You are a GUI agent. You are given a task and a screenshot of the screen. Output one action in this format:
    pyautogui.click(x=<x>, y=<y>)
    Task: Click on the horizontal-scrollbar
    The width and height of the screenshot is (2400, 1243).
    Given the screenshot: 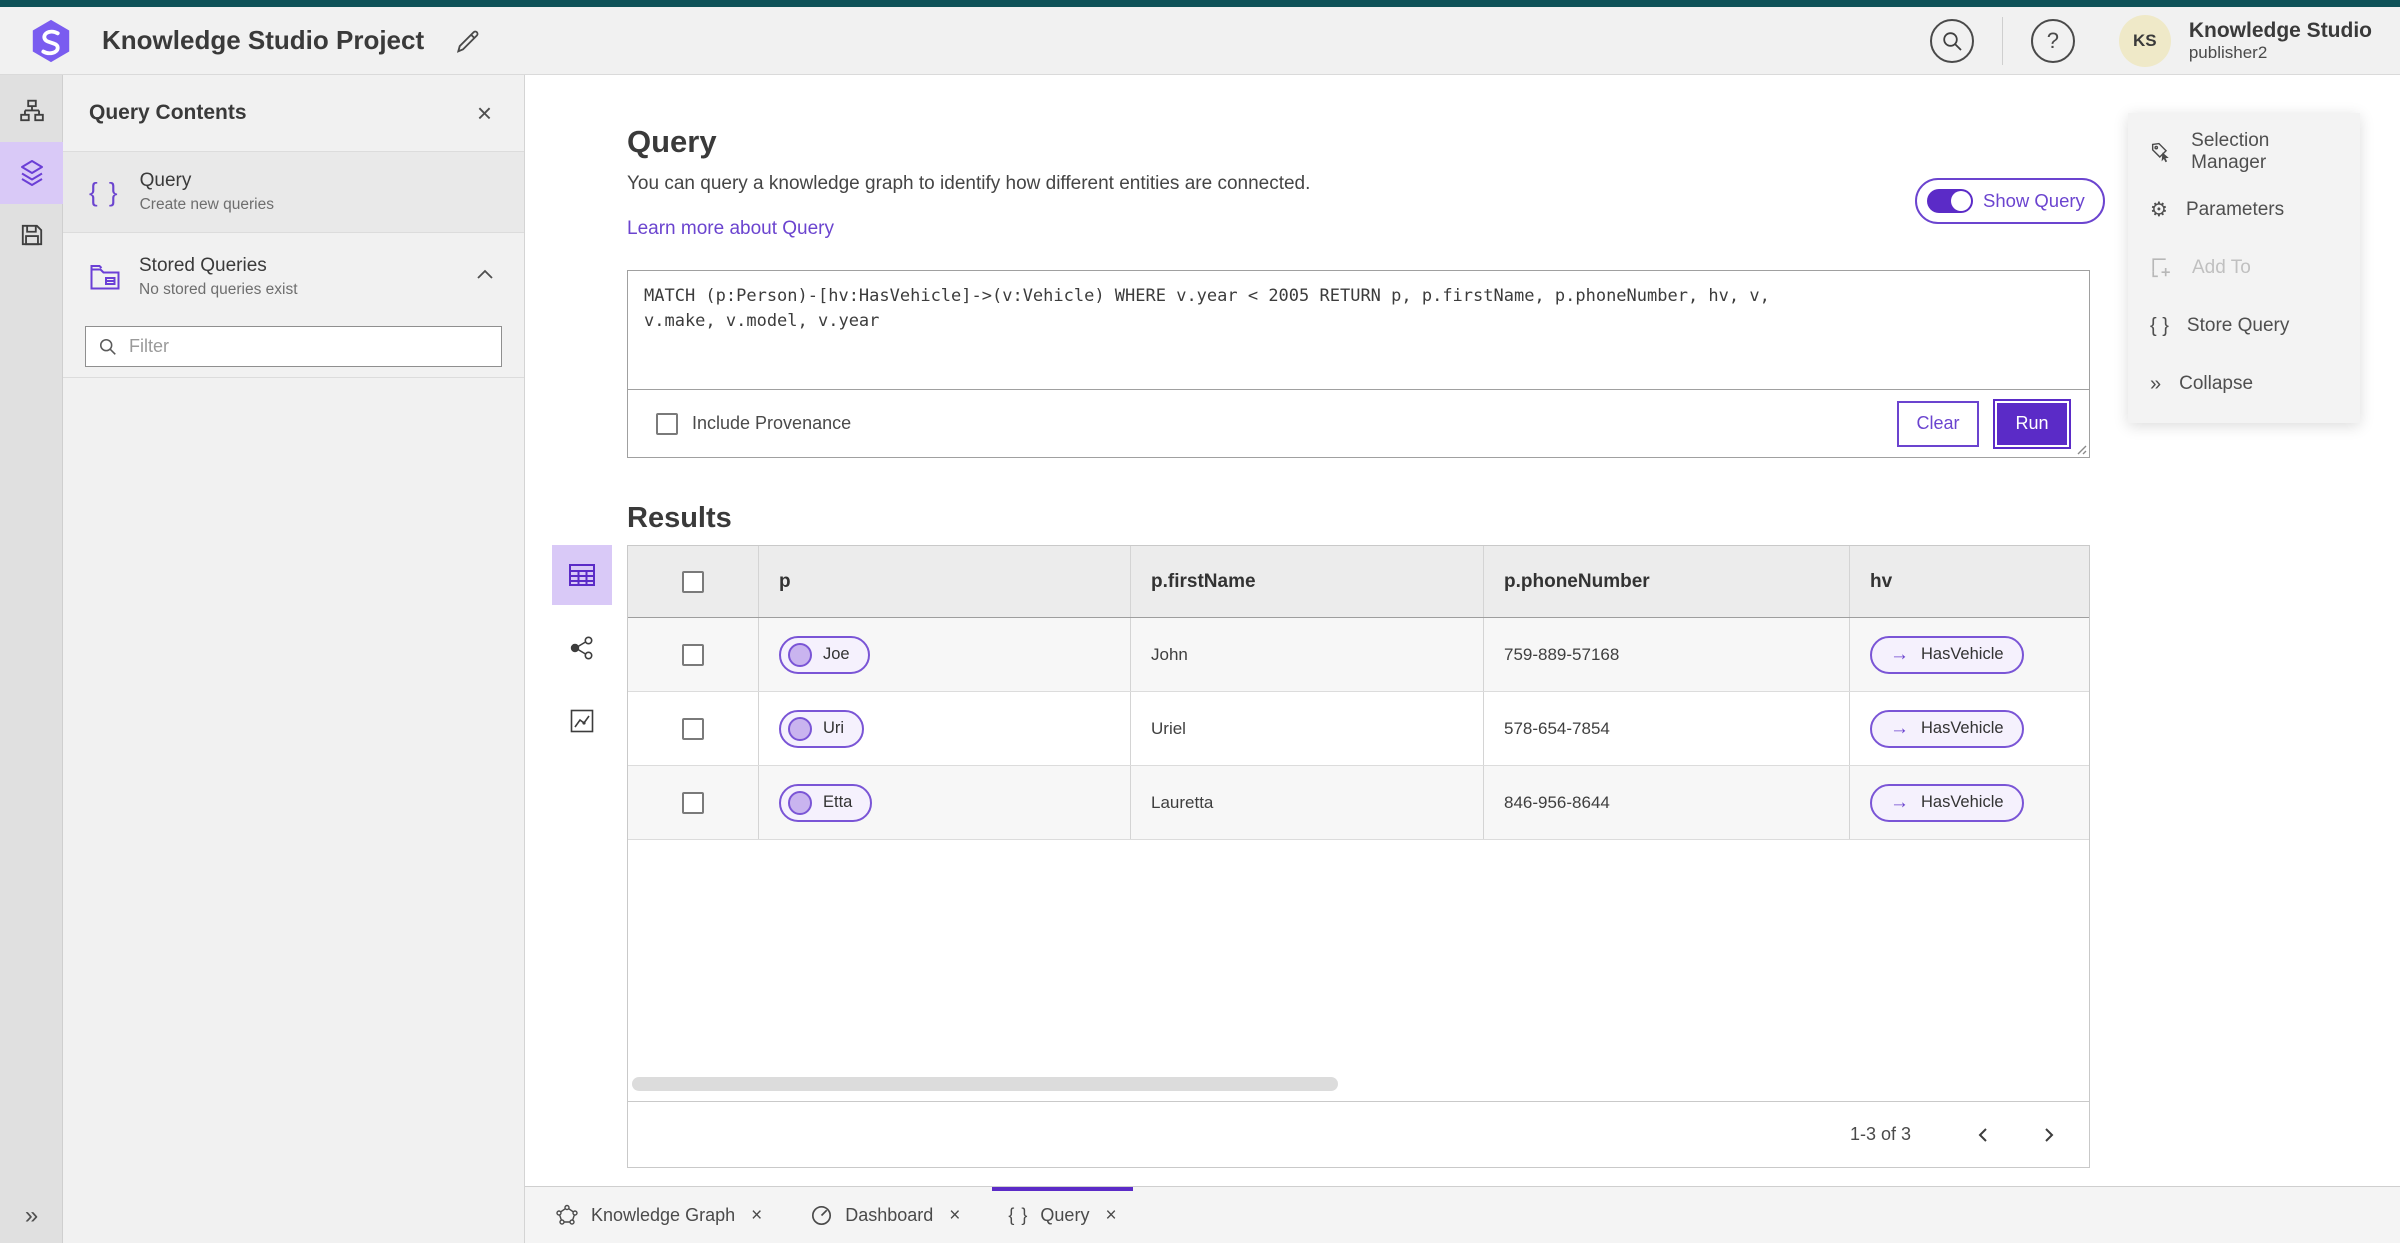 What is the action you would take?
    pyautogui.click(x=985, y=1084)
    